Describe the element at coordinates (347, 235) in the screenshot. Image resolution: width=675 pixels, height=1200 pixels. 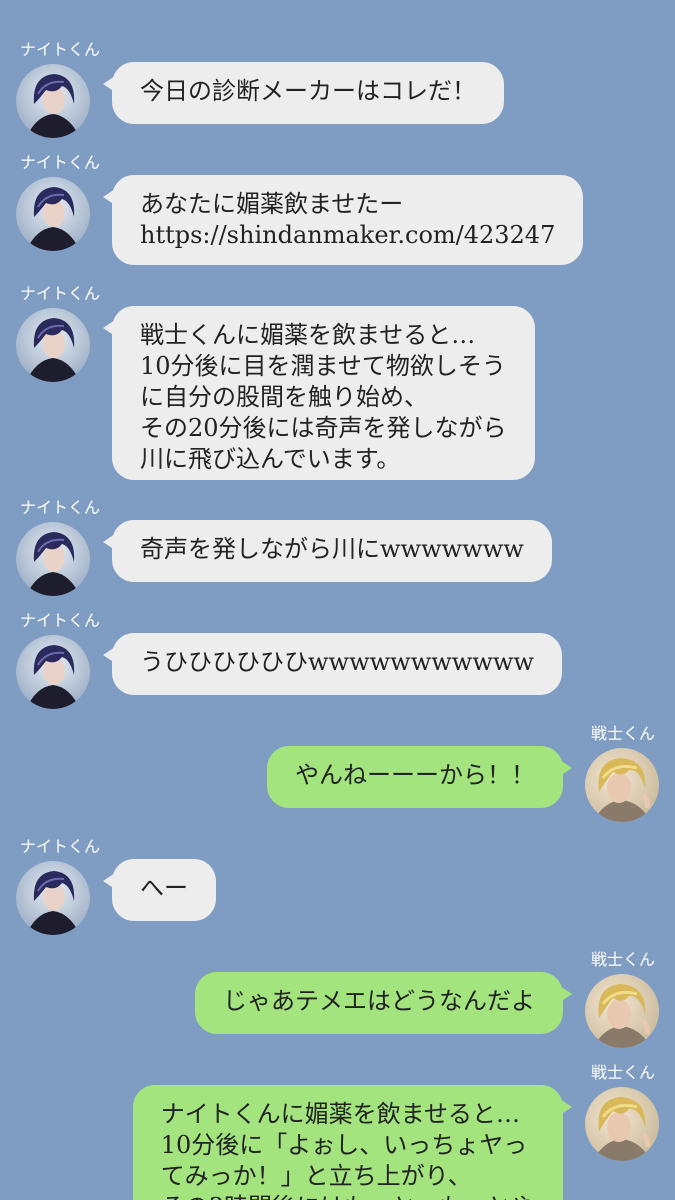
I see `message-link: https://shindanmaker.com/423247` at that location.